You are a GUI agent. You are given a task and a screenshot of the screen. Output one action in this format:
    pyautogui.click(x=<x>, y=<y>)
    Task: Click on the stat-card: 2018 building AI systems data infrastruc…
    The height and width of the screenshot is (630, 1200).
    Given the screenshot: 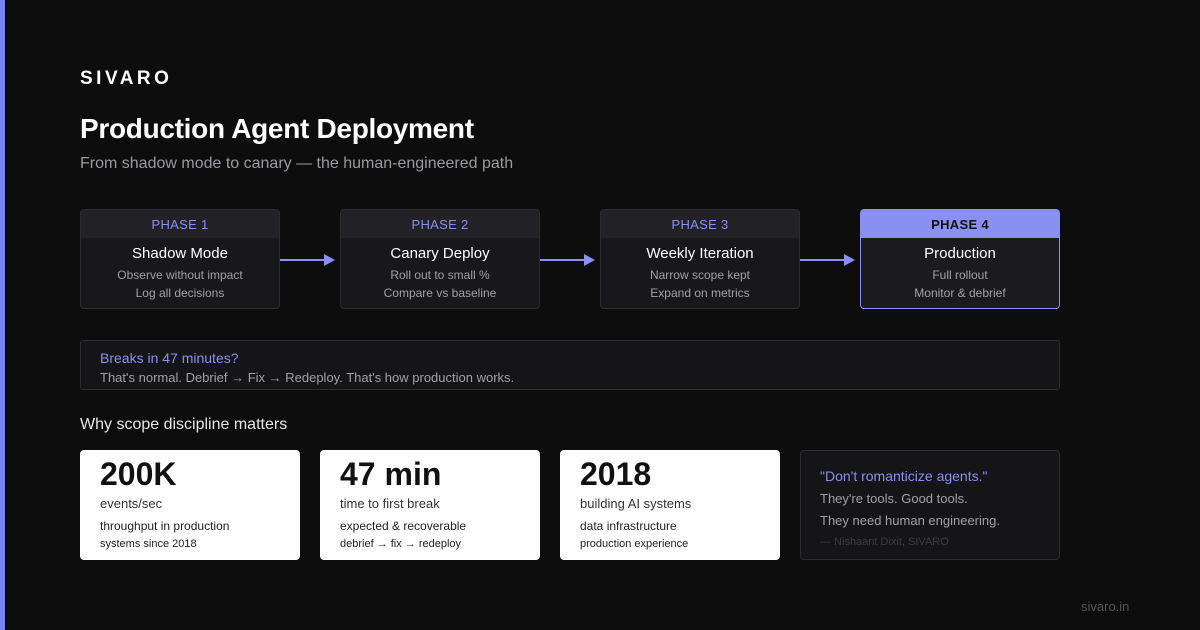 What is the action you would take?
    pyautogui.click(x=670, y=505)
    